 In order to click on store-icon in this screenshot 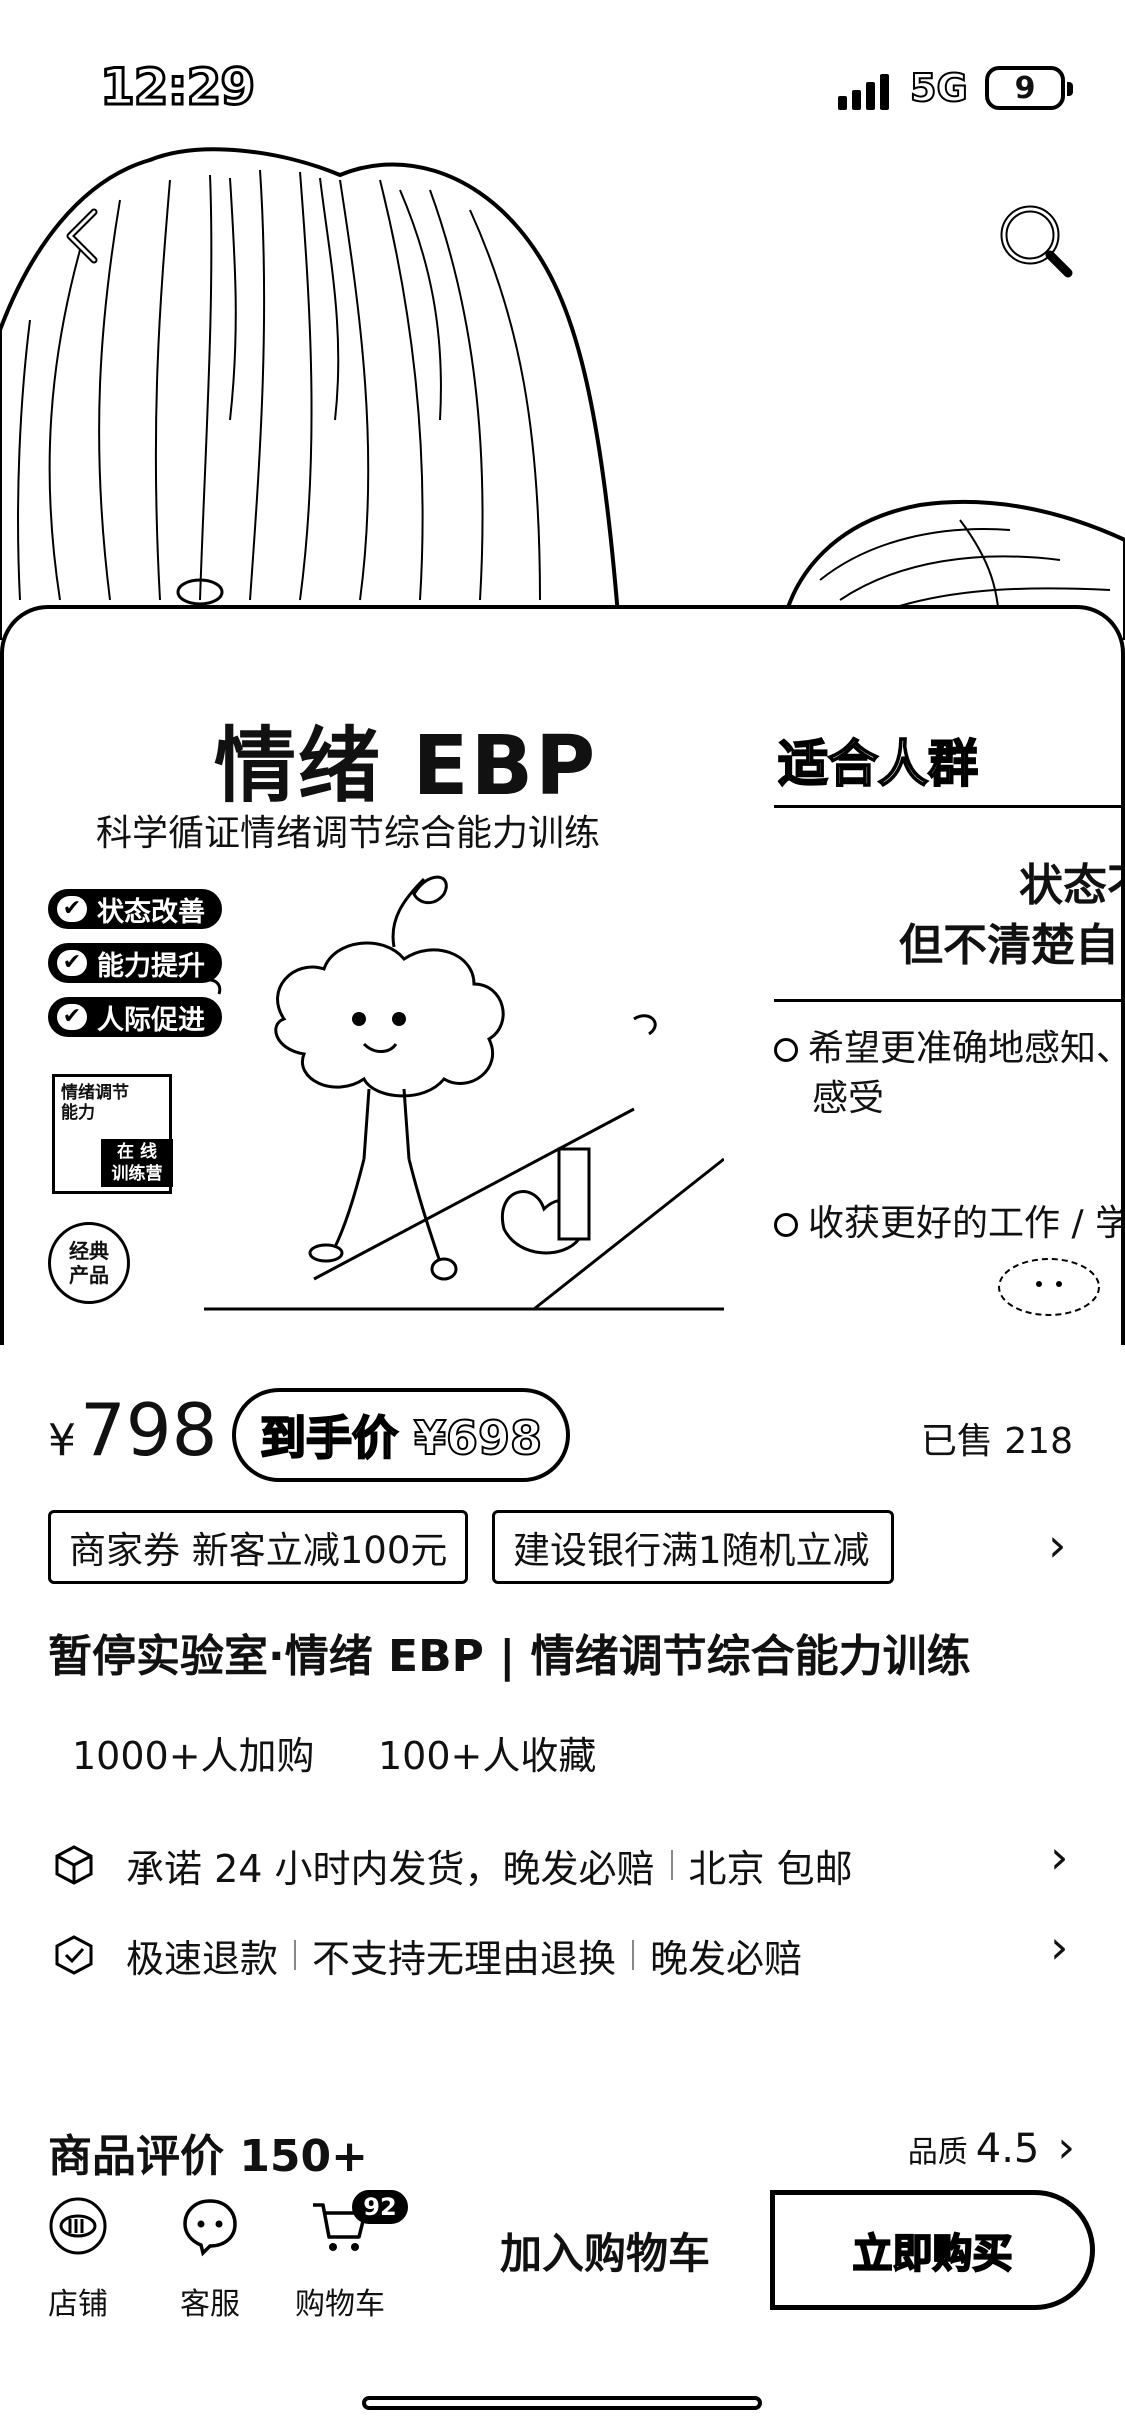, I will do `click(78, 2226)`.